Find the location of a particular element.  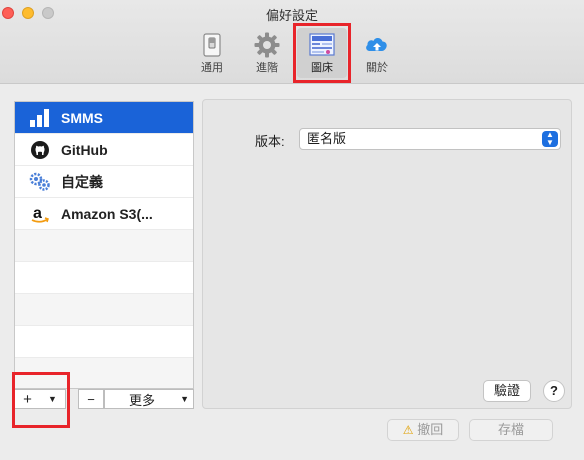

version-select-value: 匿名版 is located at coordinates (327, 138).